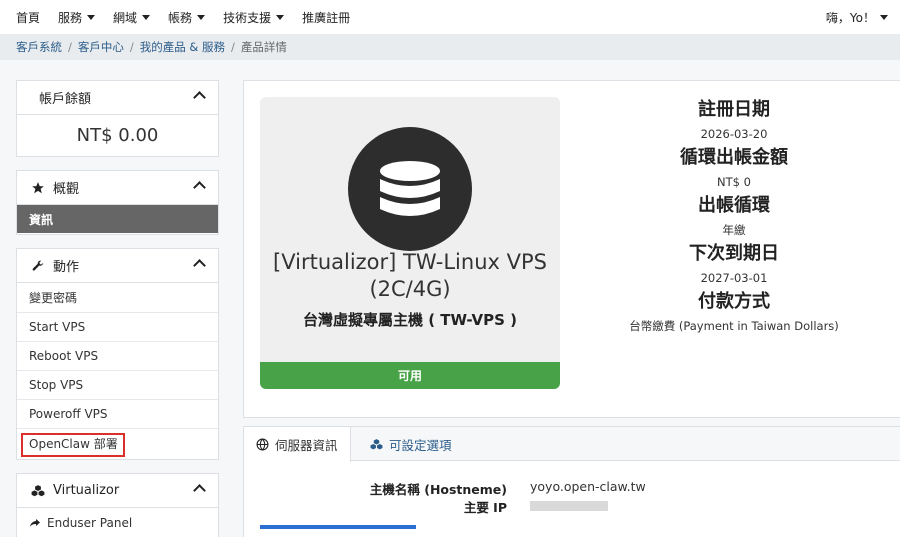 This screenshot has width=900, height=537. What do you see at coordinates (101, 47) in the screenshot?
I see `breadcrumb-link: 客戶中心` at bounding box center [101, 47].